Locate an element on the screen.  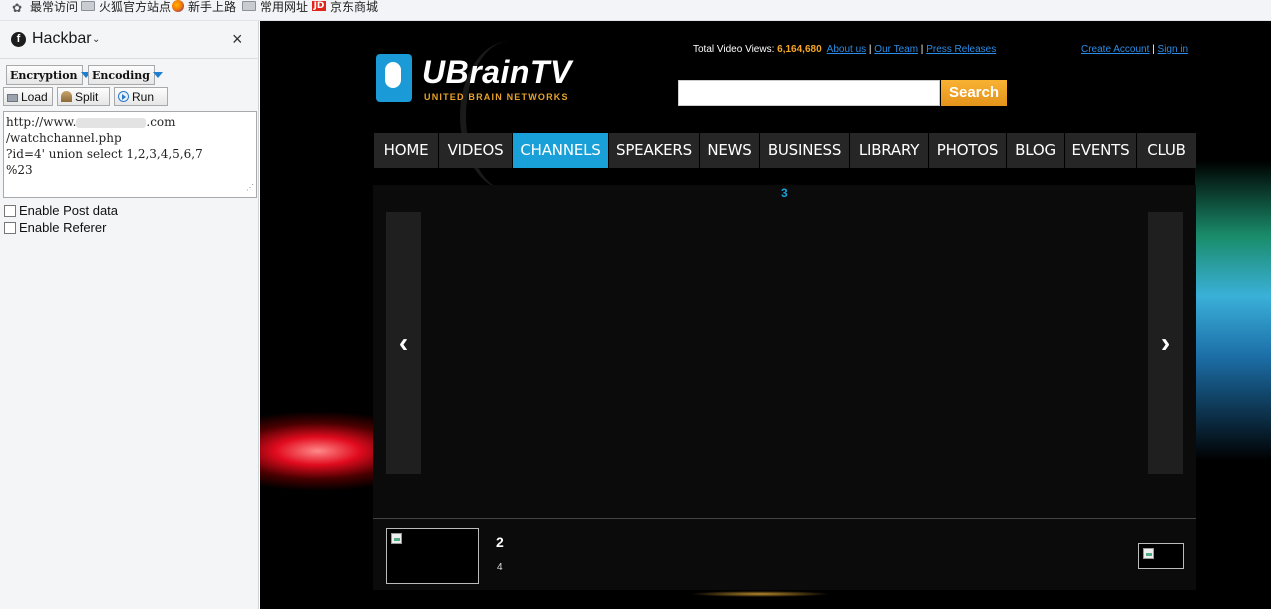
nav-photos: PHOTOS is located at coordinates (968, 150).